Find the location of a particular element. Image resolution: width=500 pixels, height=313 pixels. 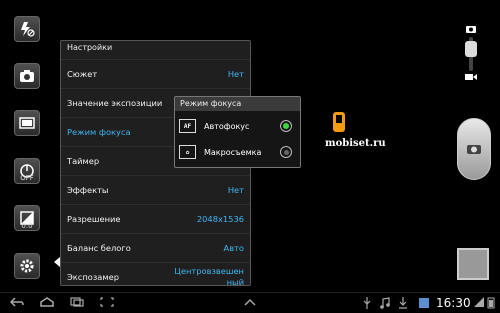

shutter-camera-icon is located at coordinates (474, 149).